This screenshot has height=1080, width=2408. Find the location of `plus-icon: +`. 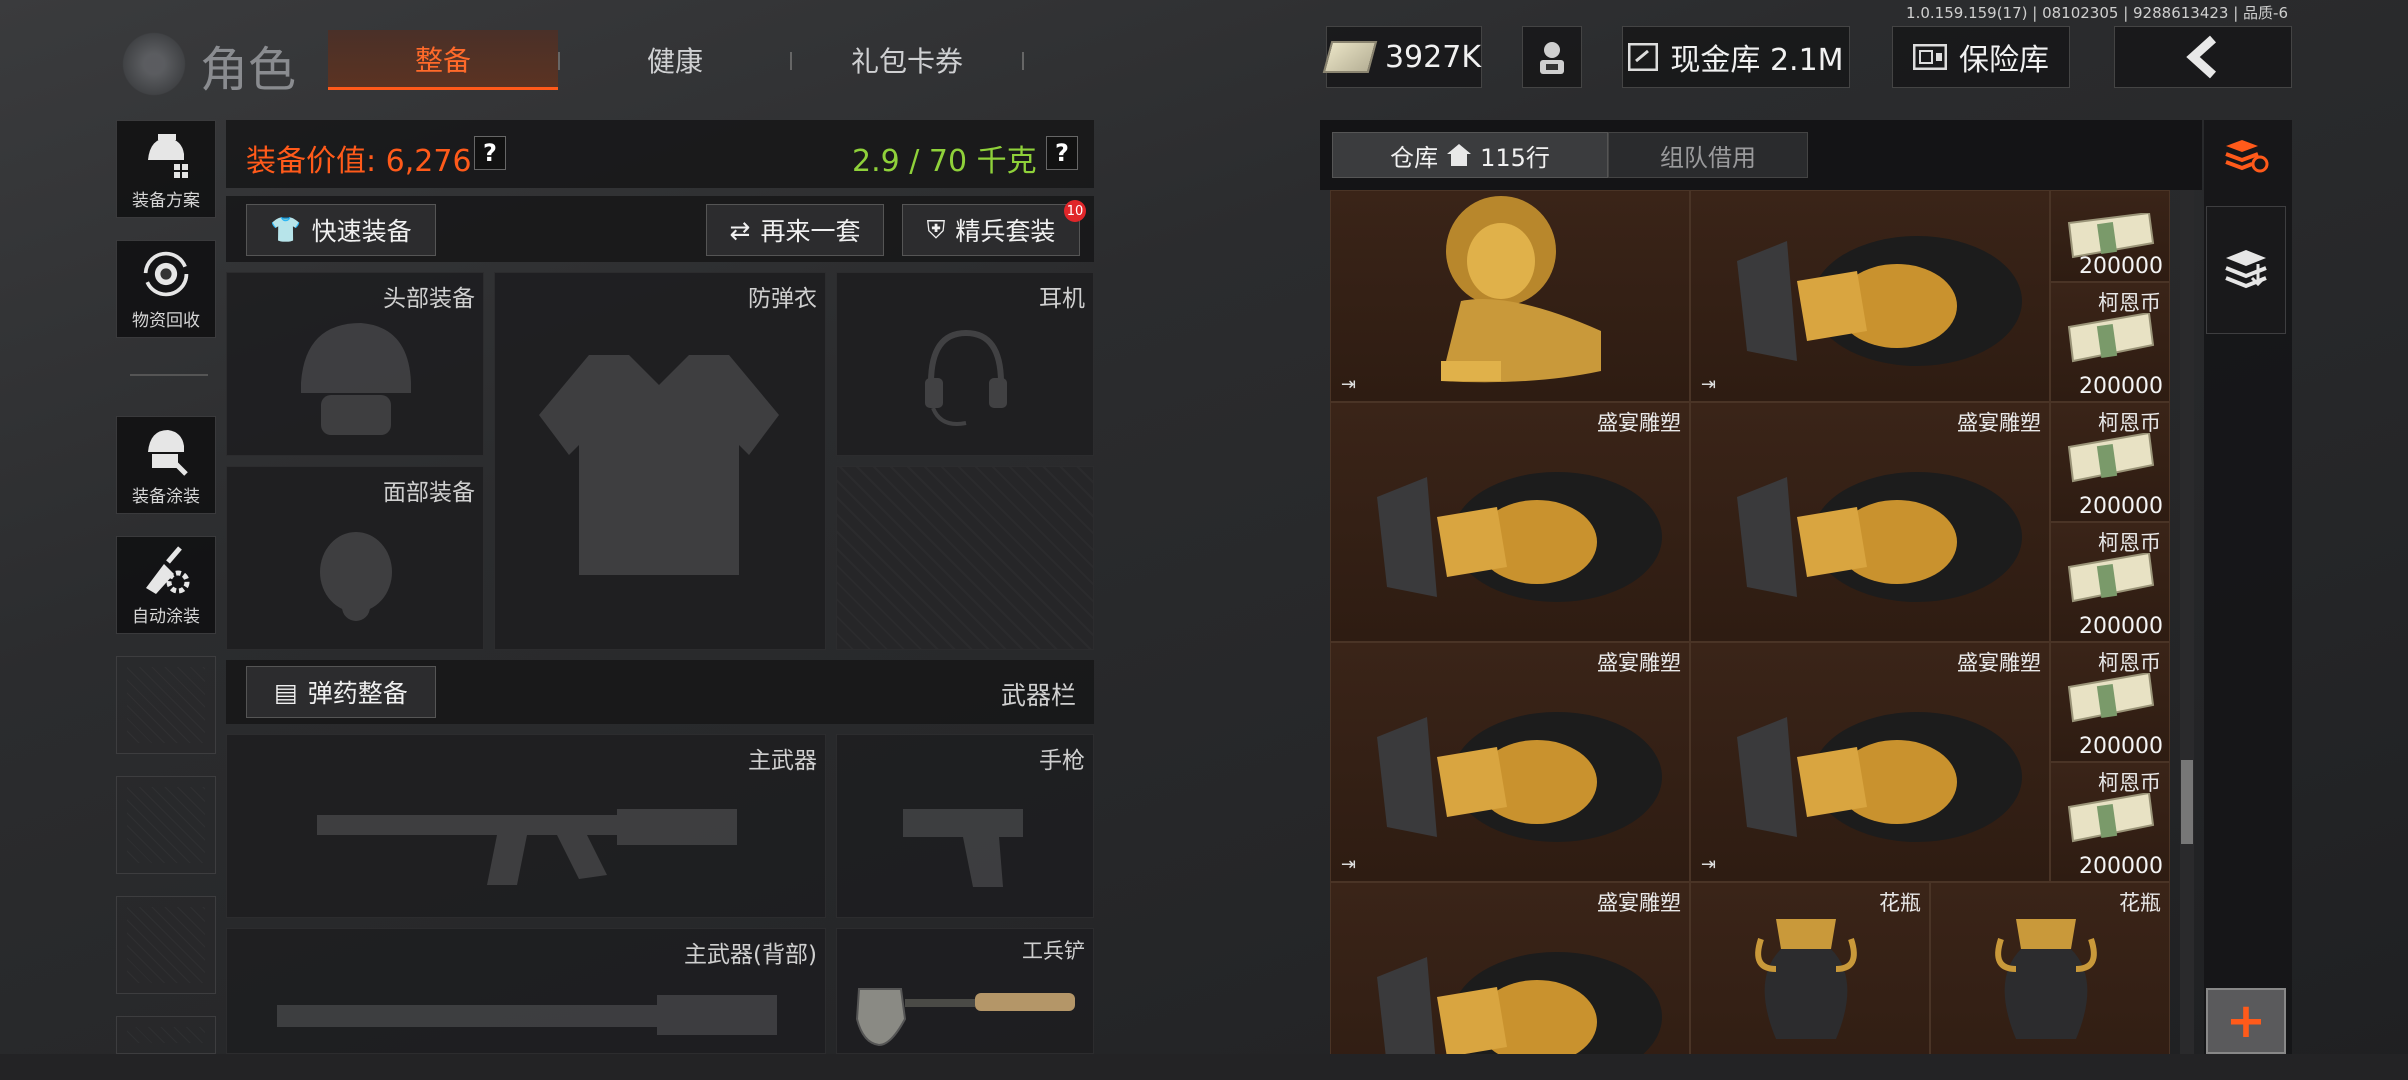

plus-icon: + is located at coordinates (2246, 1021).